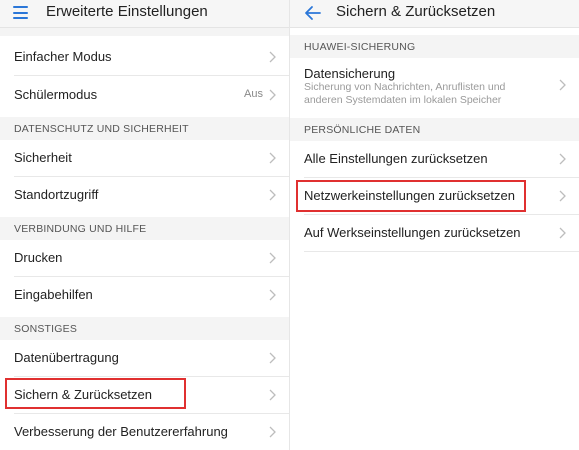  What do you see at coordinates (144, 56) in the screenshot?
I see `row-einfacher-modus: Einfacher Modus` at bounding box center [144, 56].